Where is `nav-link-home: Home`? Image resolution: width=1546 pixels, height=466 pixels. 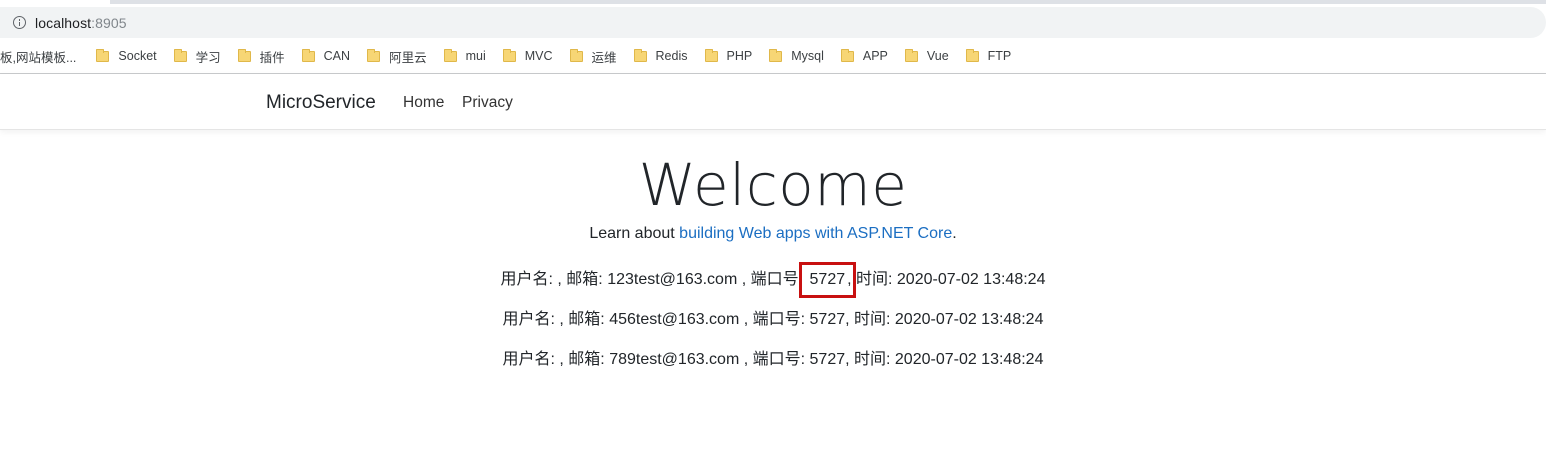
nav-link-home: Home is located at coordinates (423, 103).